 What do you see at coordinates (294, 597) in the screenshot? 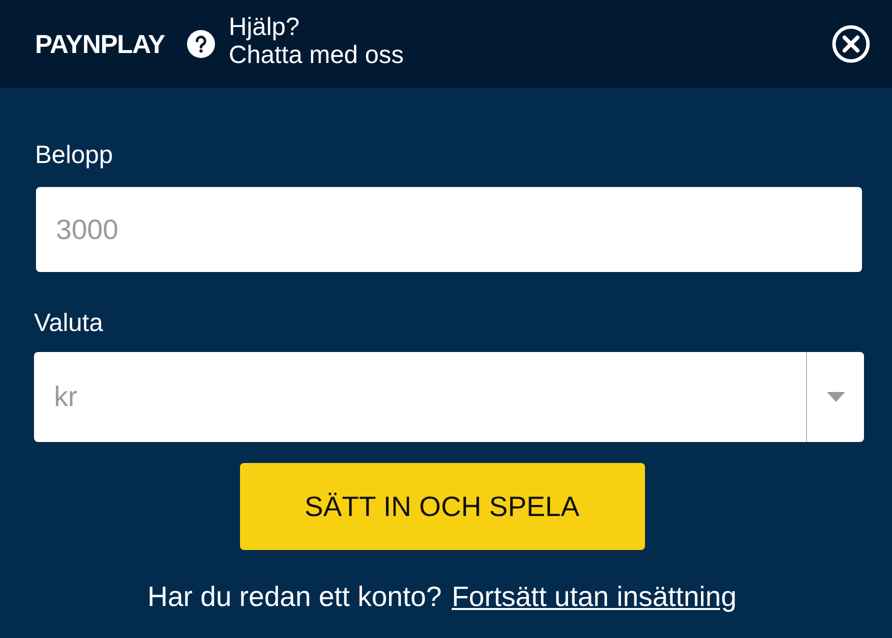
I see `account-question: Har du redan ett konto?` at bounding box center [294, 597].